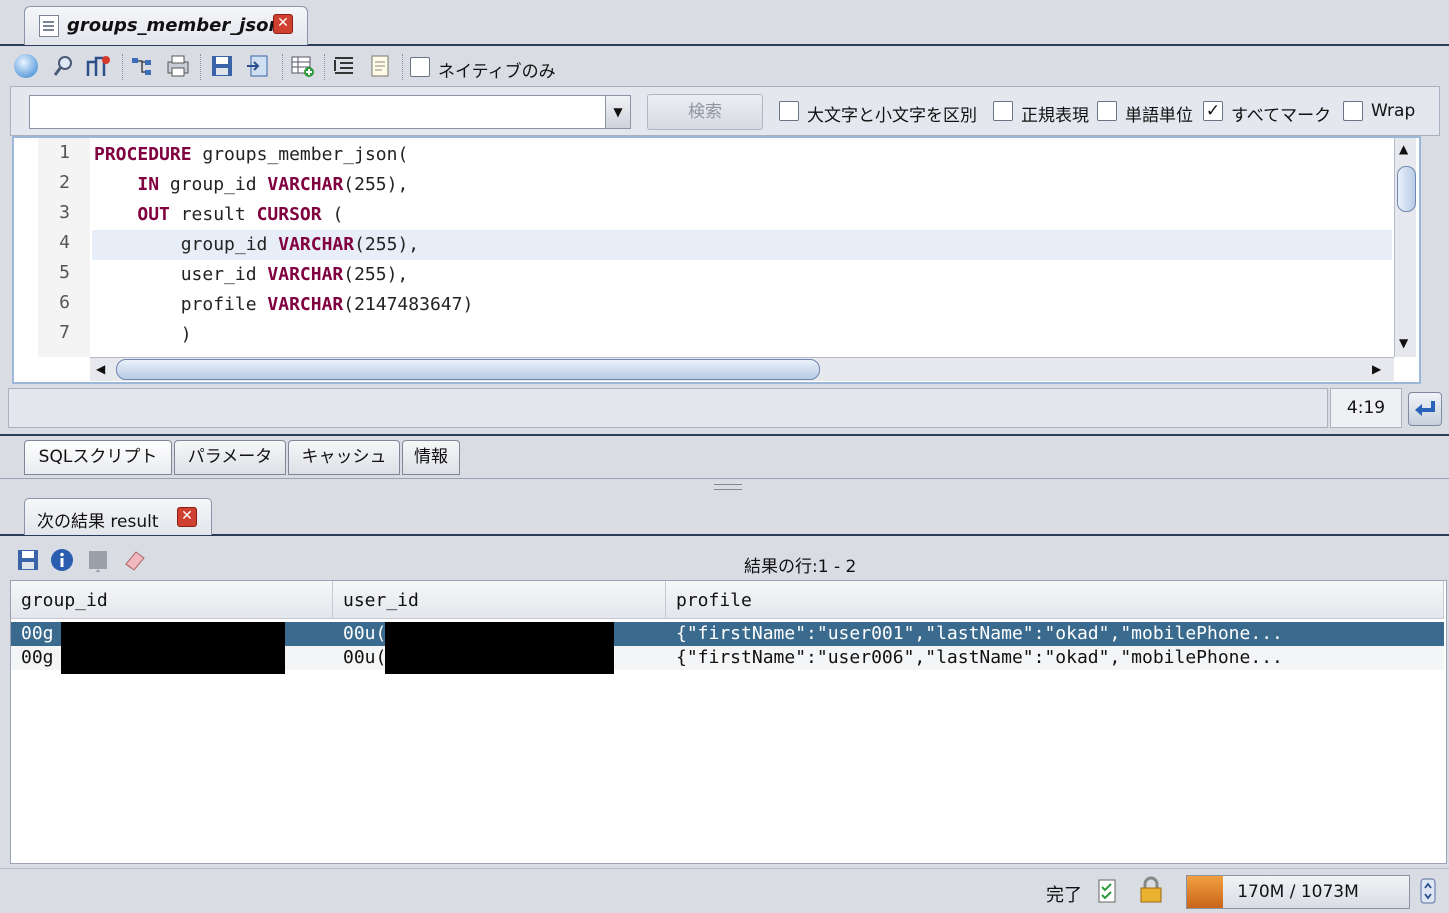  I want to click on search-button: 検索, so click(705, 112).